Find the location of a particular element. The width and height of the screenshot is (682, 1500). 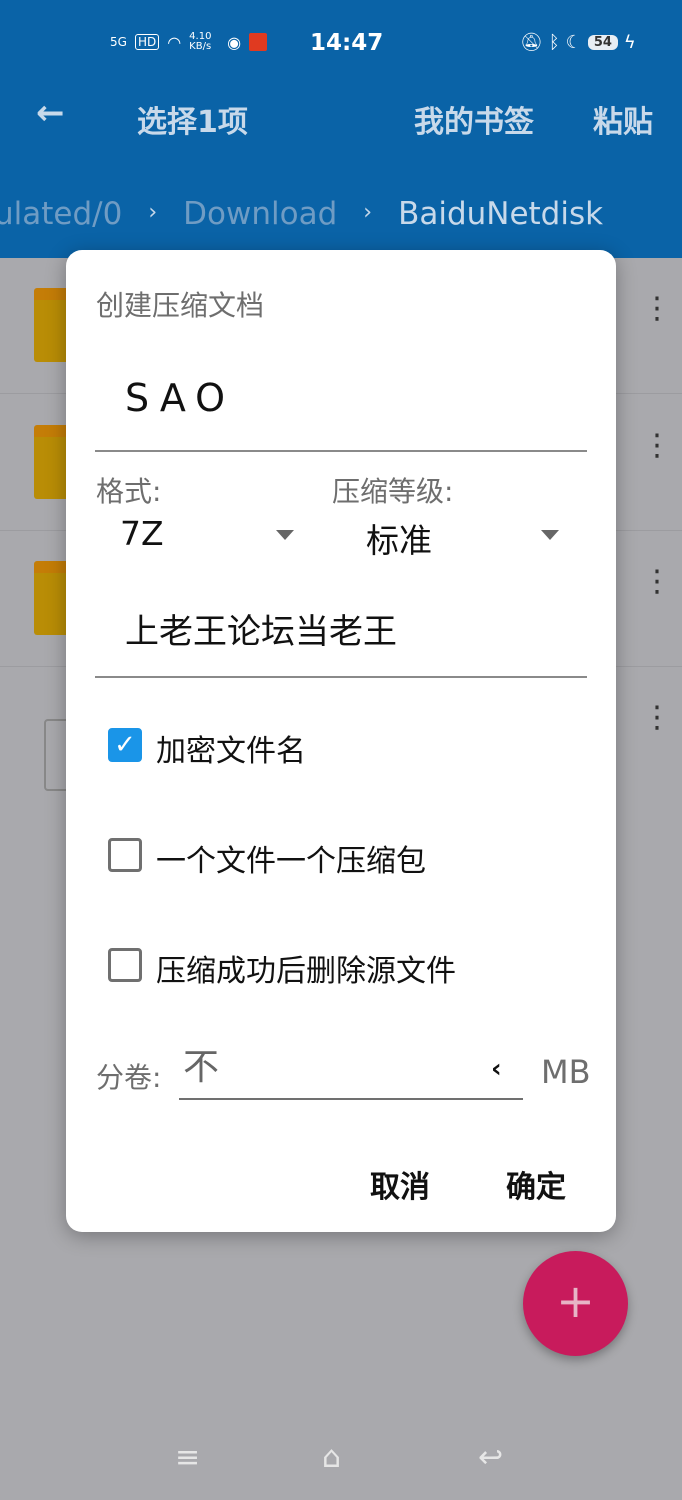

mute-icon: 🔕︎ is located at coordinates (531, 42).